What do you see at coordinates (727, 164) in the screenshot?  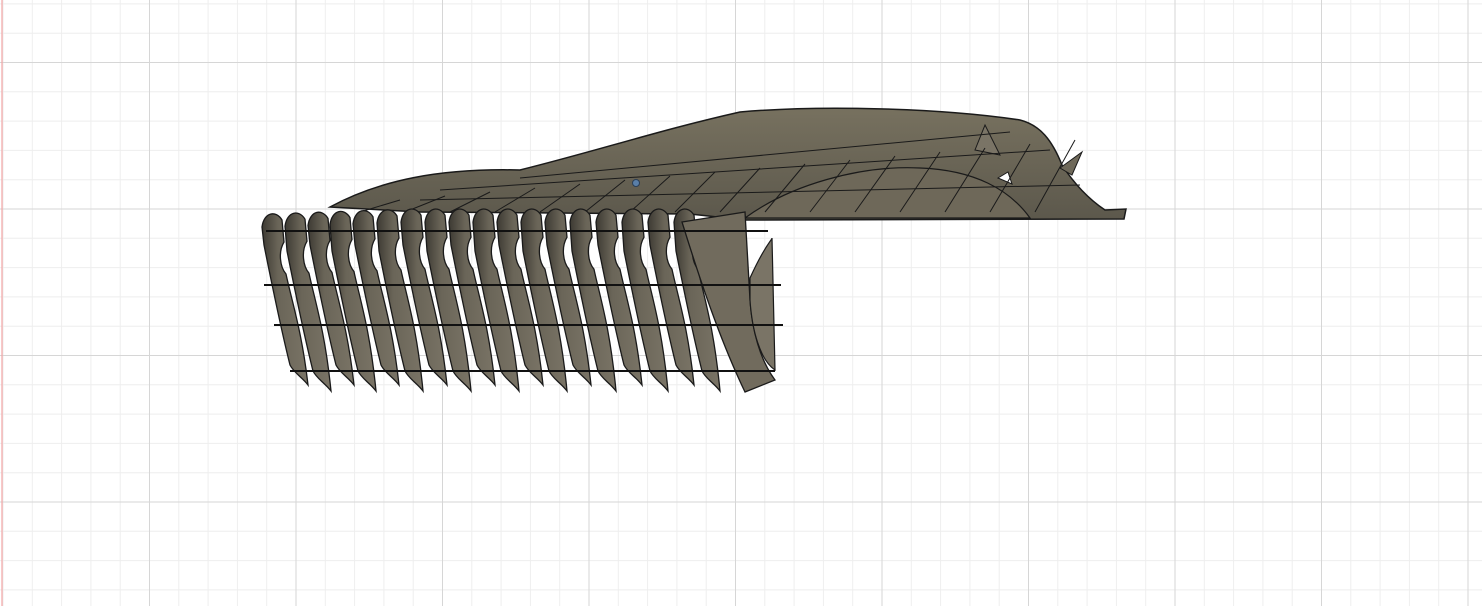 I see `hull-deck-surface` at bounding box center [727, 164].